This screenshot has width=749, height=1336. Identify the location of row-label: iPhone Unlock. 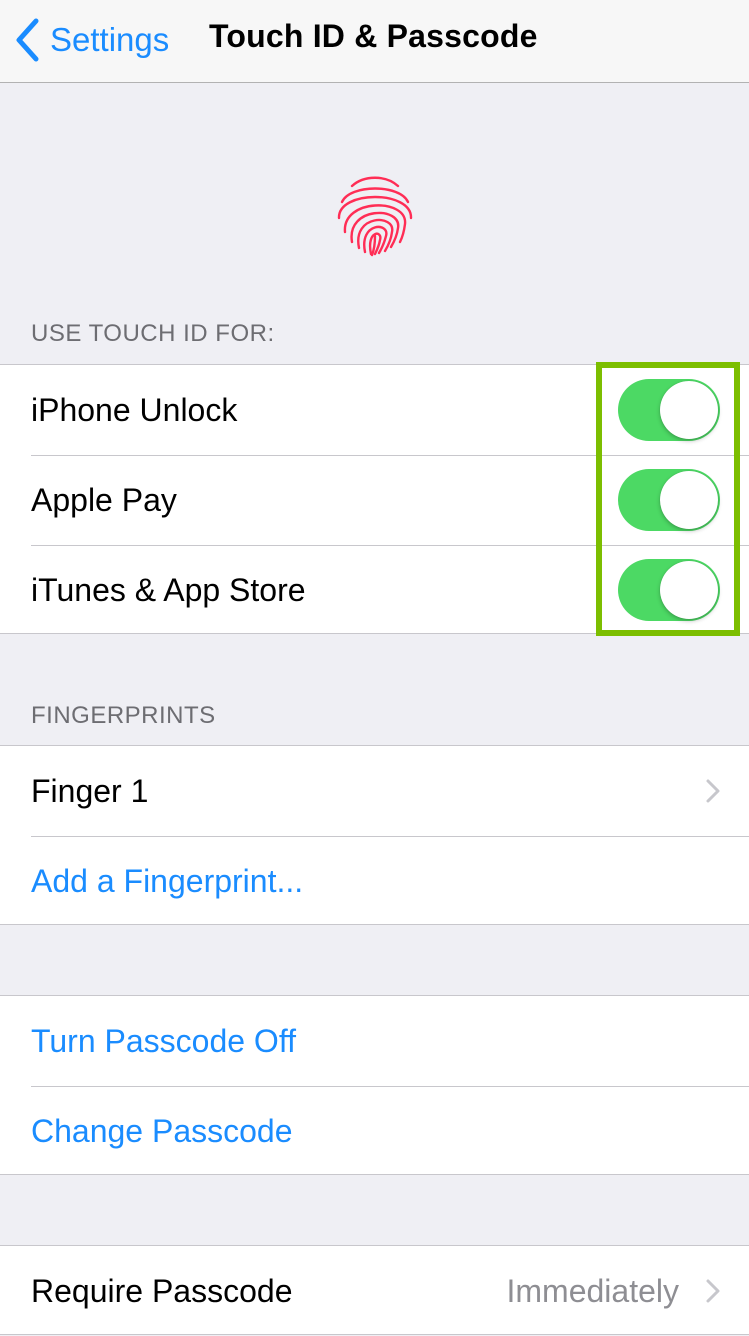
(134, 409).